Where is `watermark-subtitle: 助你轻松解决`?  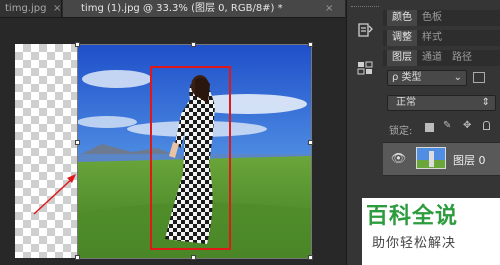
watermark-subtitle: 助你轻松解决 is located at coordinates (414, 243).